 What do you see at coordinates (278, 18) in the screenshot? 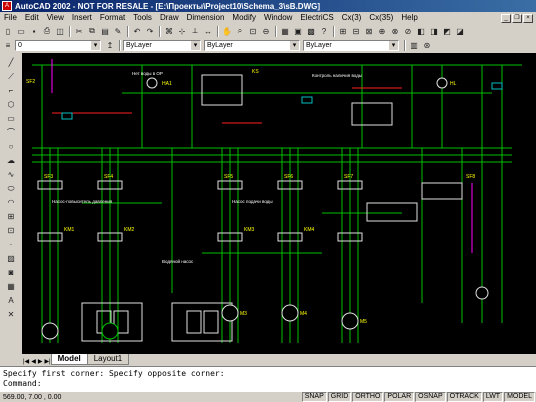
I see `menu-window: Window` at bounding box center [278, 18].